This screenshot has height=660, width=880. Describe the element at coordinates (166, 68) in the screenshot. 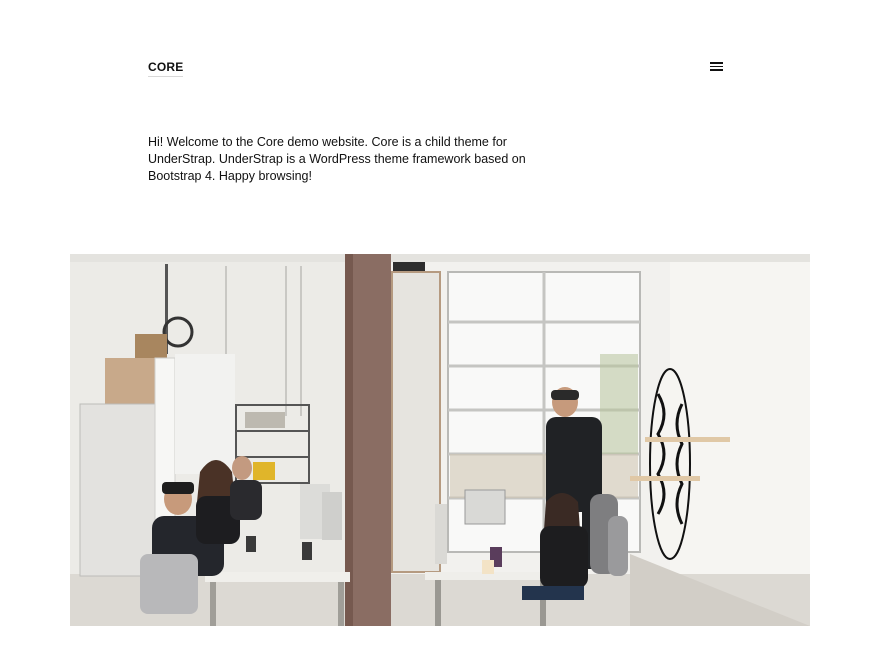

I see `site-logo-link: CORE` at that location.